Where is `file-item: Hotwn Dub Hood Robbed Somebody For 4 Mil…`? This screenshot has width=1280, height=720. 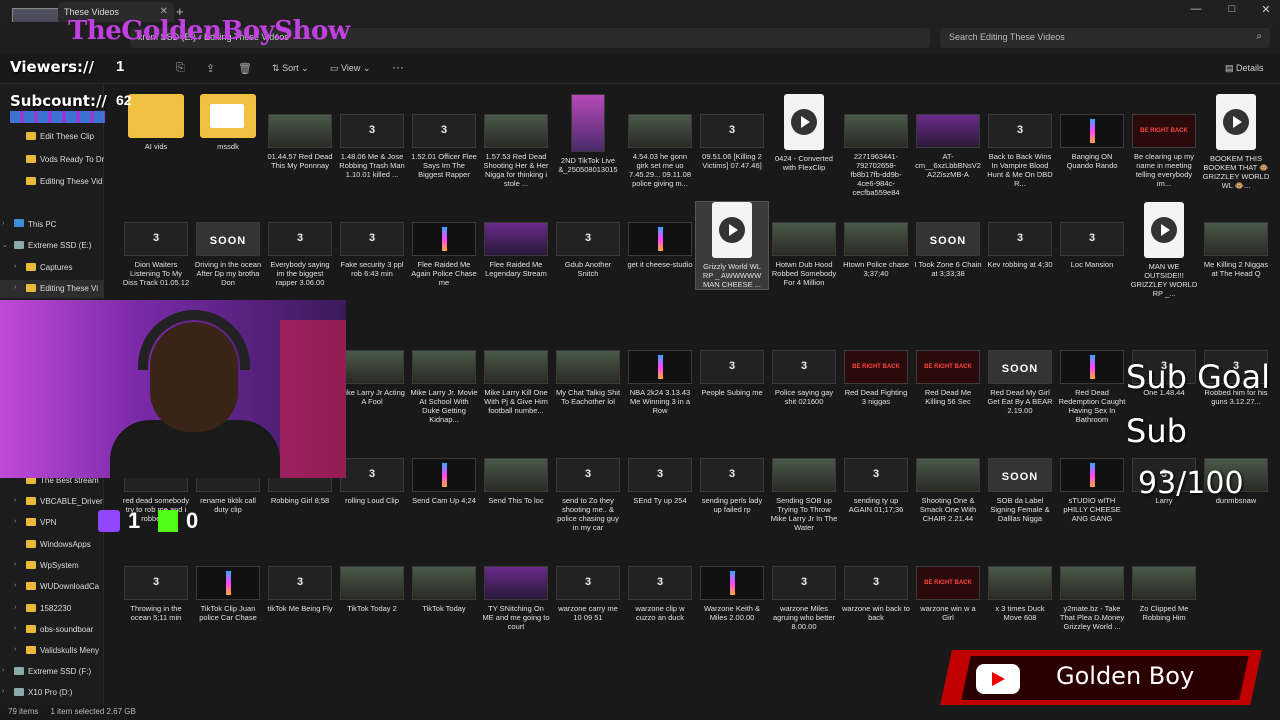 file-item: Hotwn Dub Hood Robbed Somebody For 4 Mil… is located at coordinates (804, 254).